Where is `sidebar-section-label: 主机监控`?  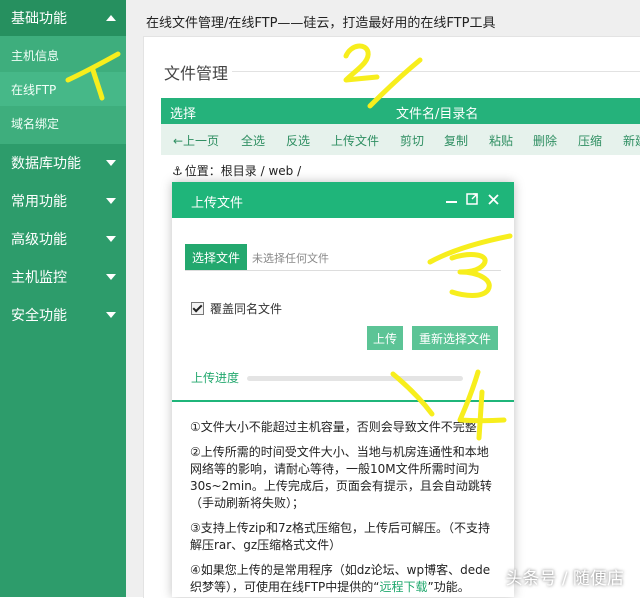 sidebar-section-label: 主机监控 is located at coordinates (39, 278).